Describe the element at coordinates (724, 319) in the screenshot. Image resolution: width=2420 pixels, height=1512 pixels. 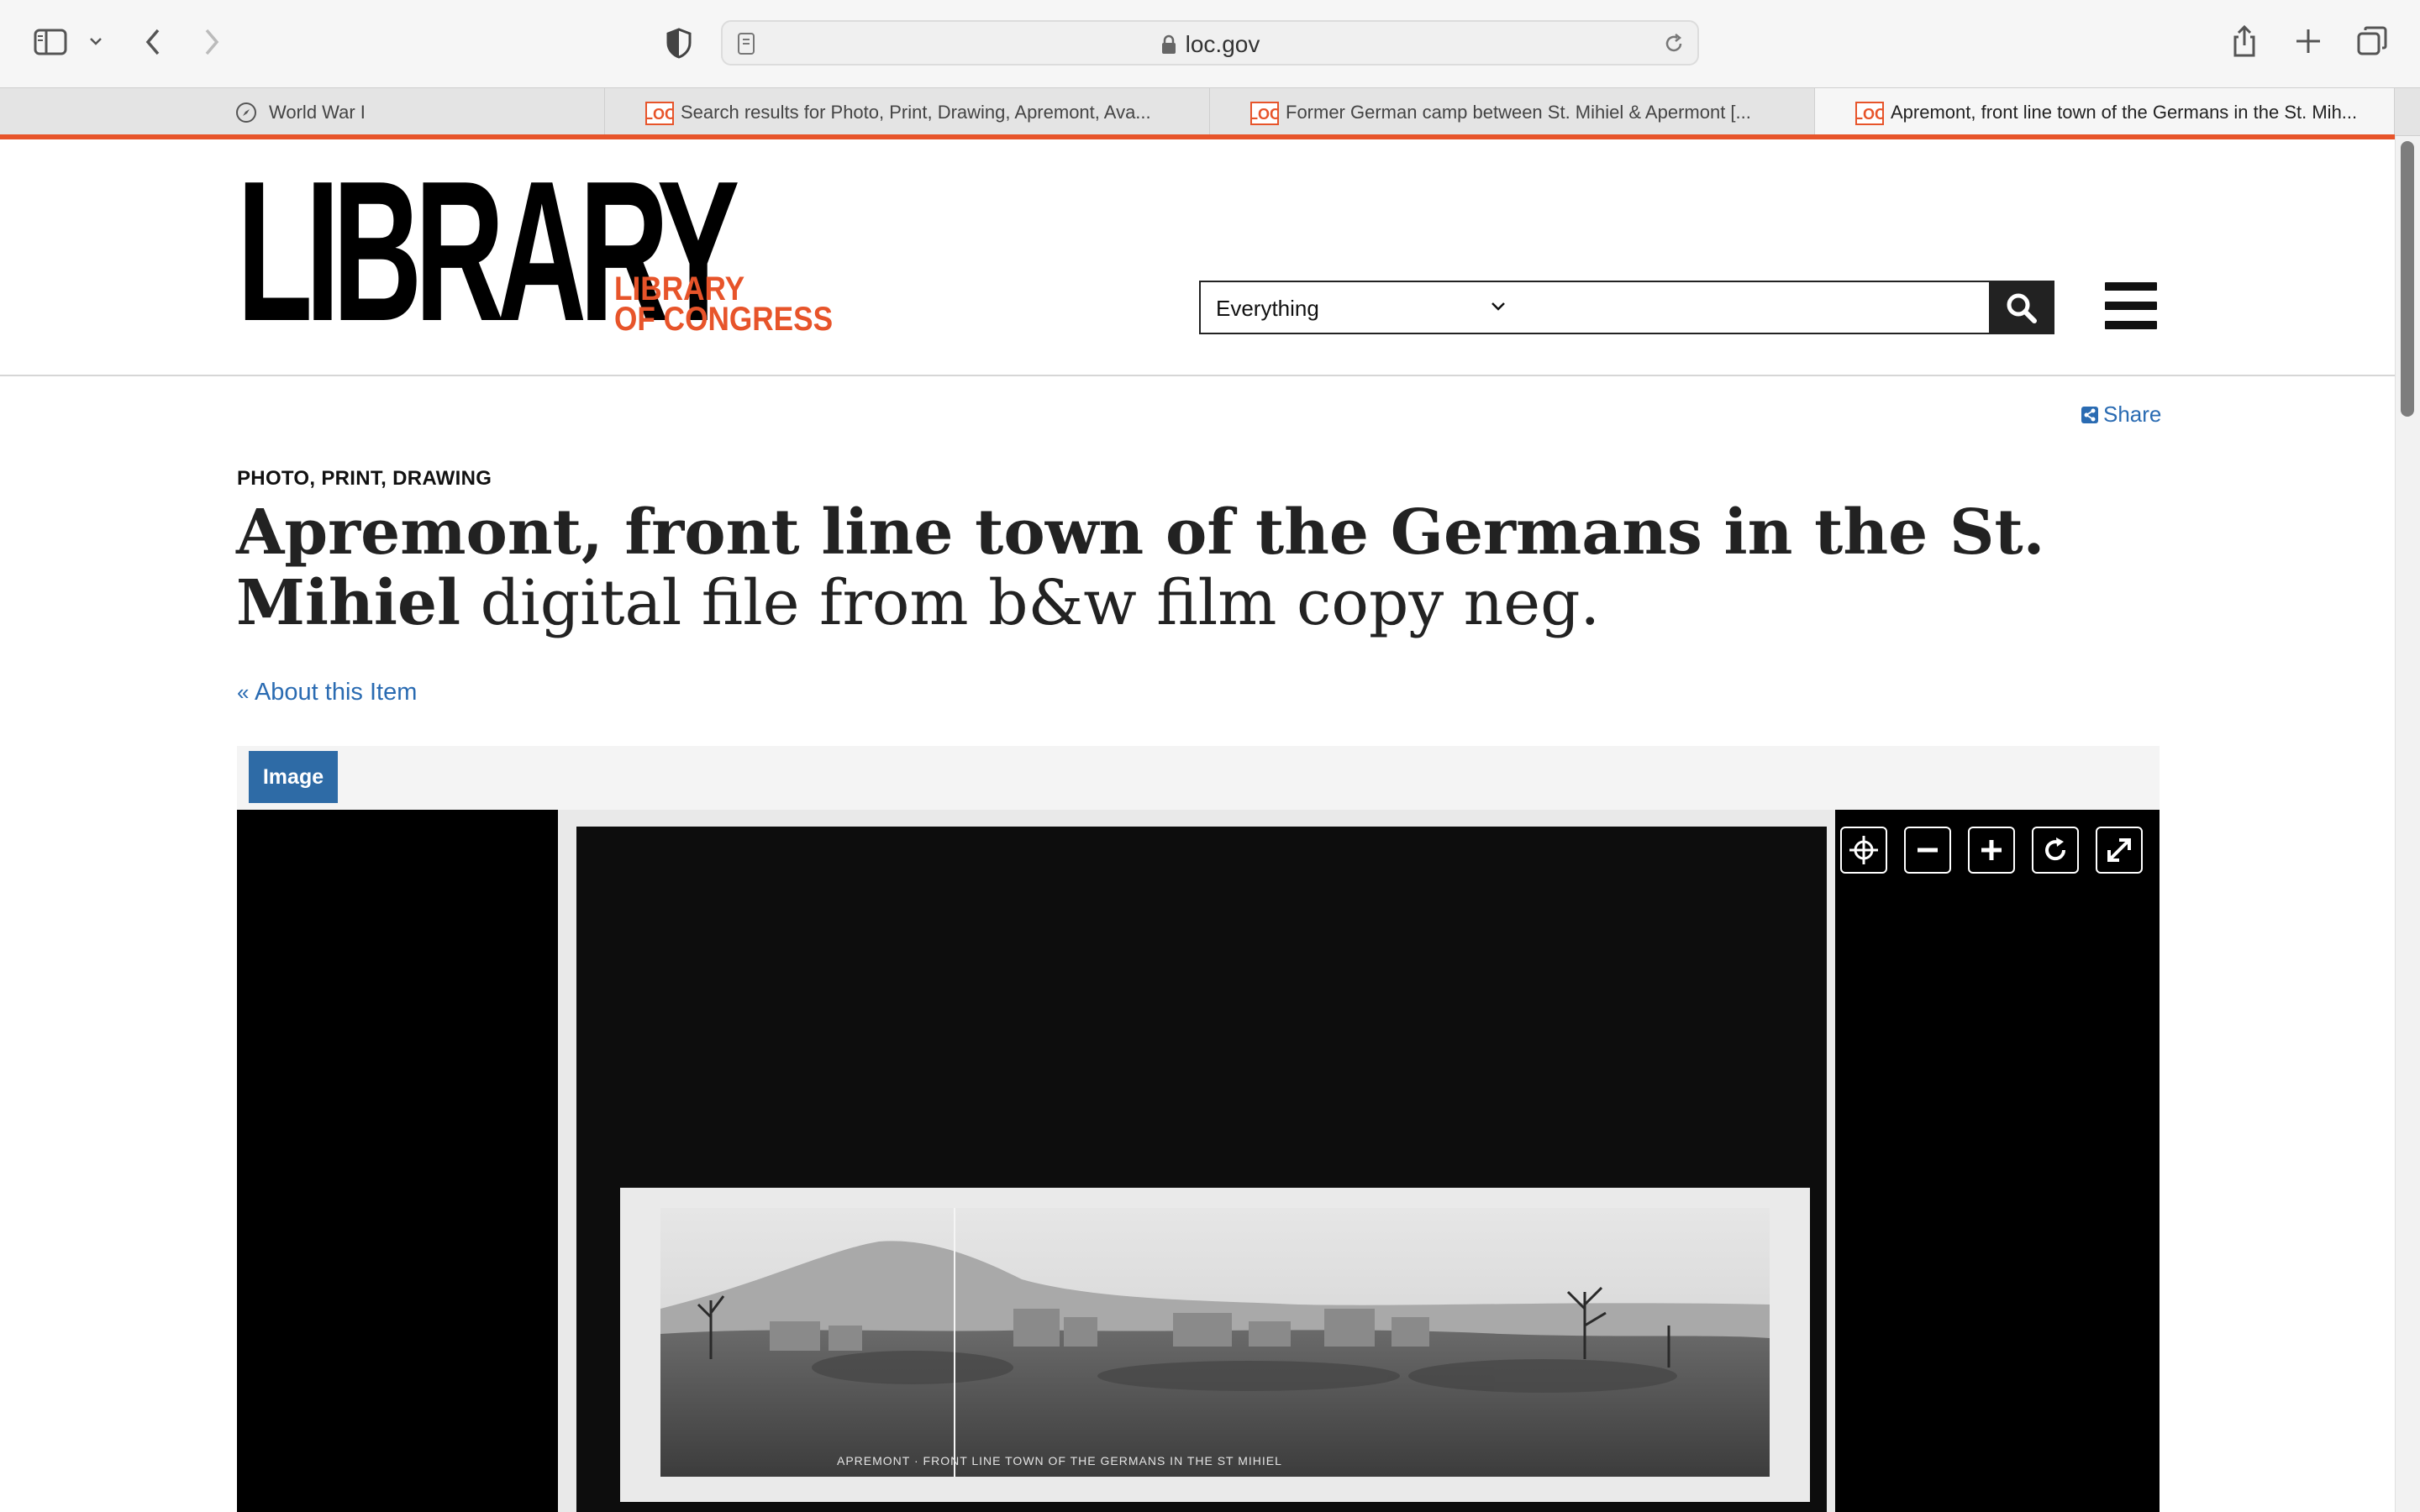
I see `logo-line-2: OF CONGRESS` at that location.